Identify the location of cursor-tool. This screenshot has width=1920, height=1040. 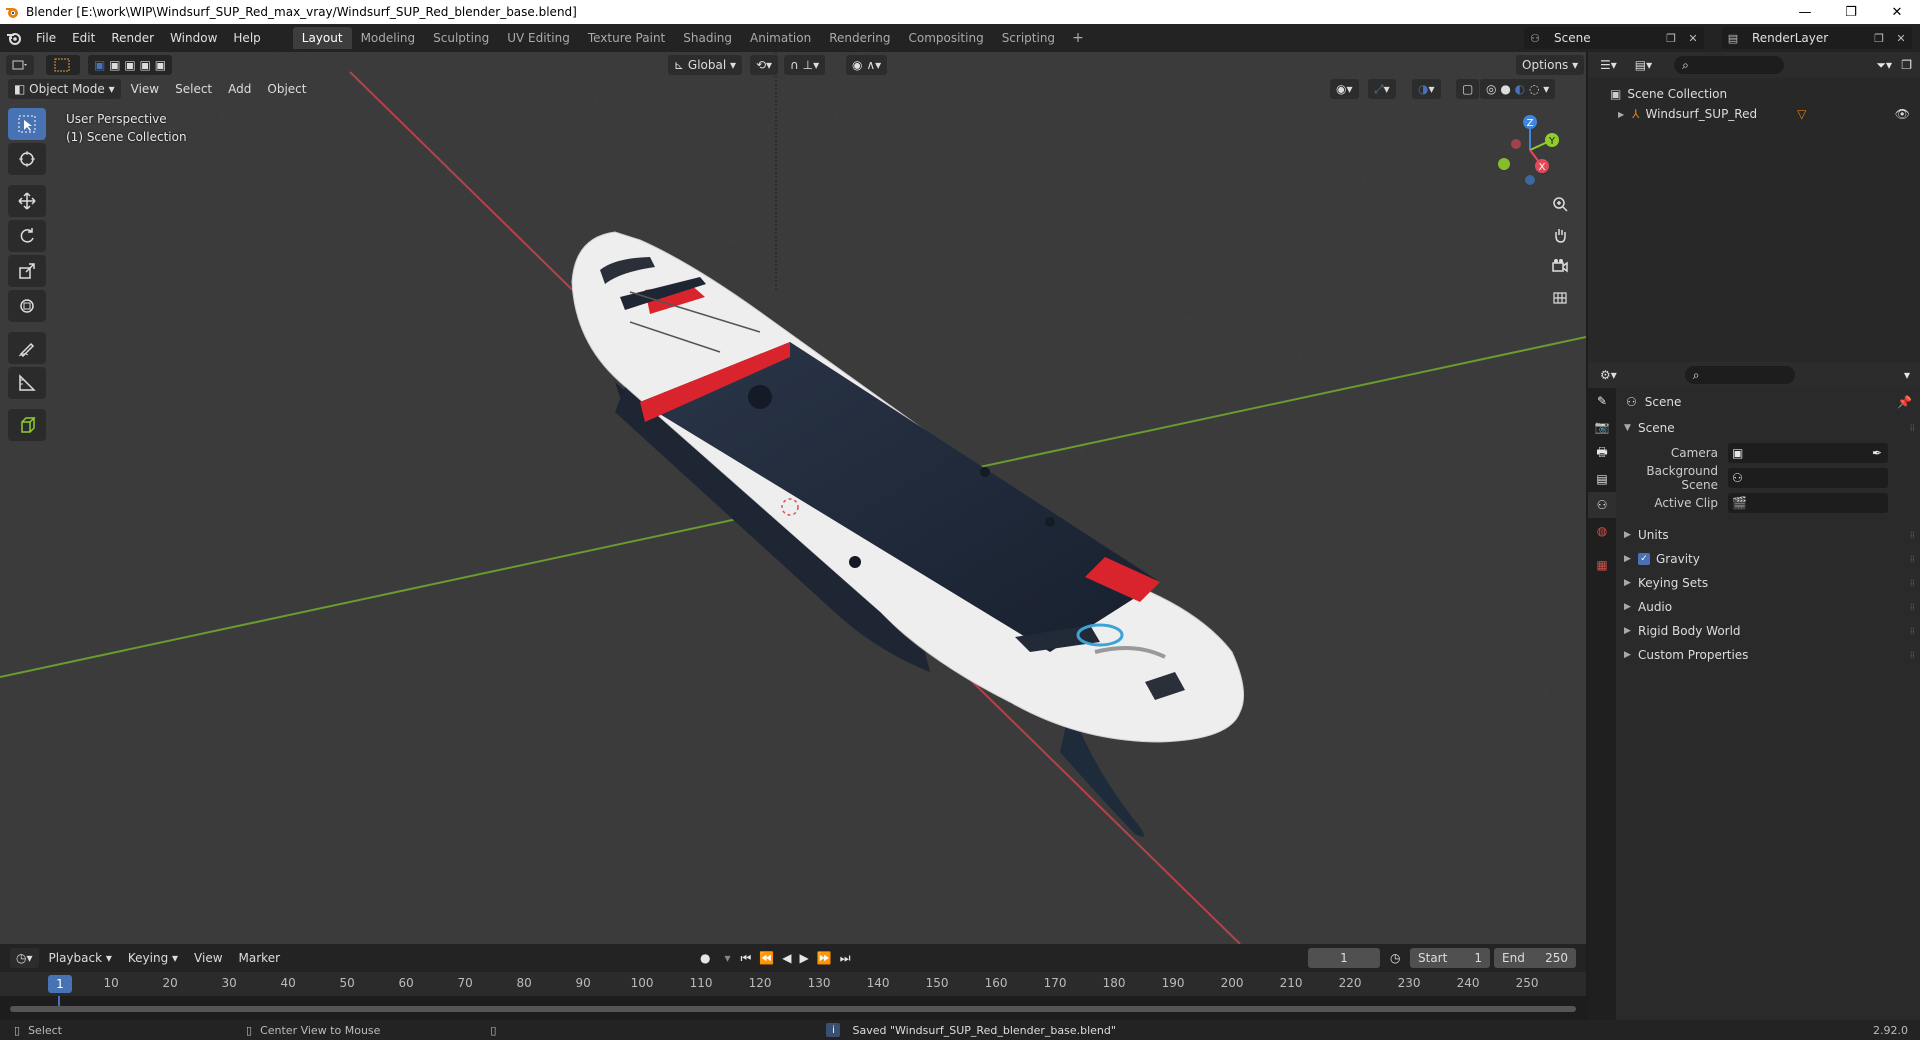
(27, 159).